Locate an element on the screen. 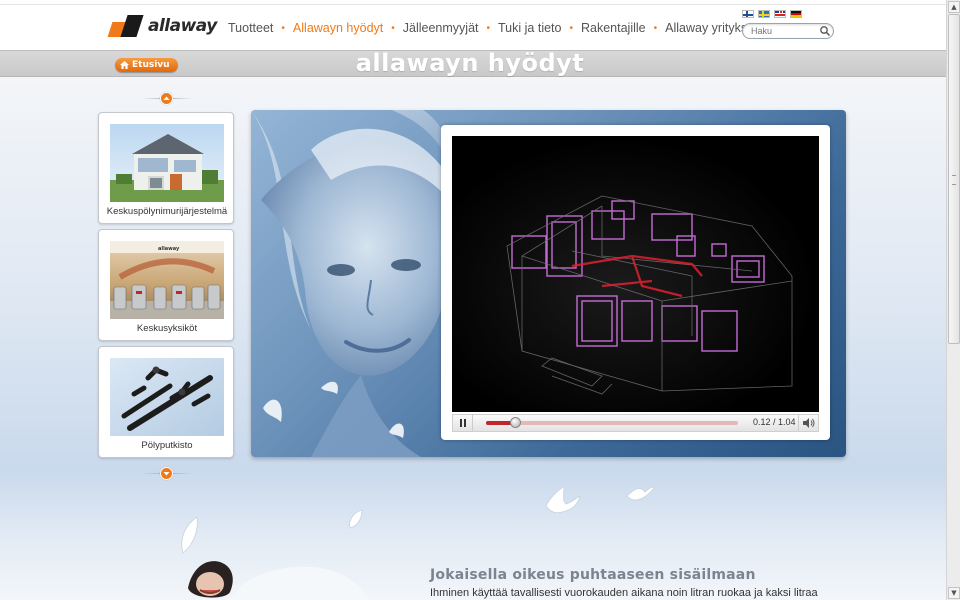  progress-bar is located at coordinates (612, 422).